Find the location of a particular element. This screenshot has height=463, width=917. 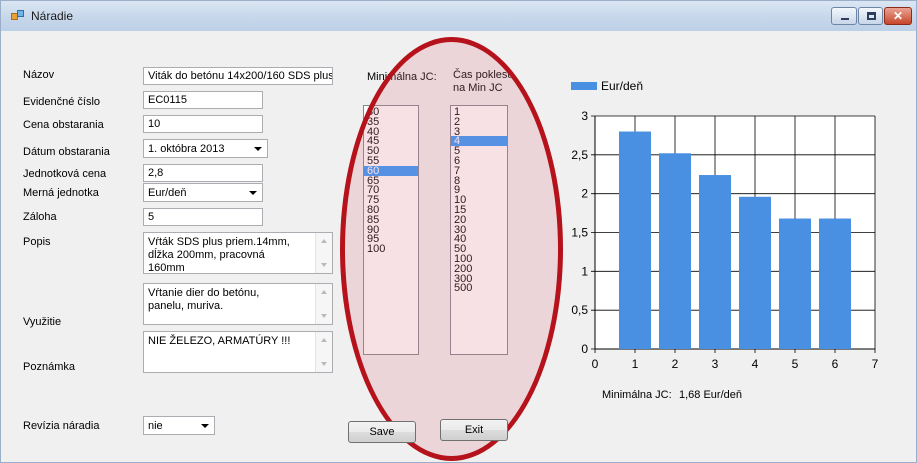

close-icon: ✕ is located at coordinates (898, 16).